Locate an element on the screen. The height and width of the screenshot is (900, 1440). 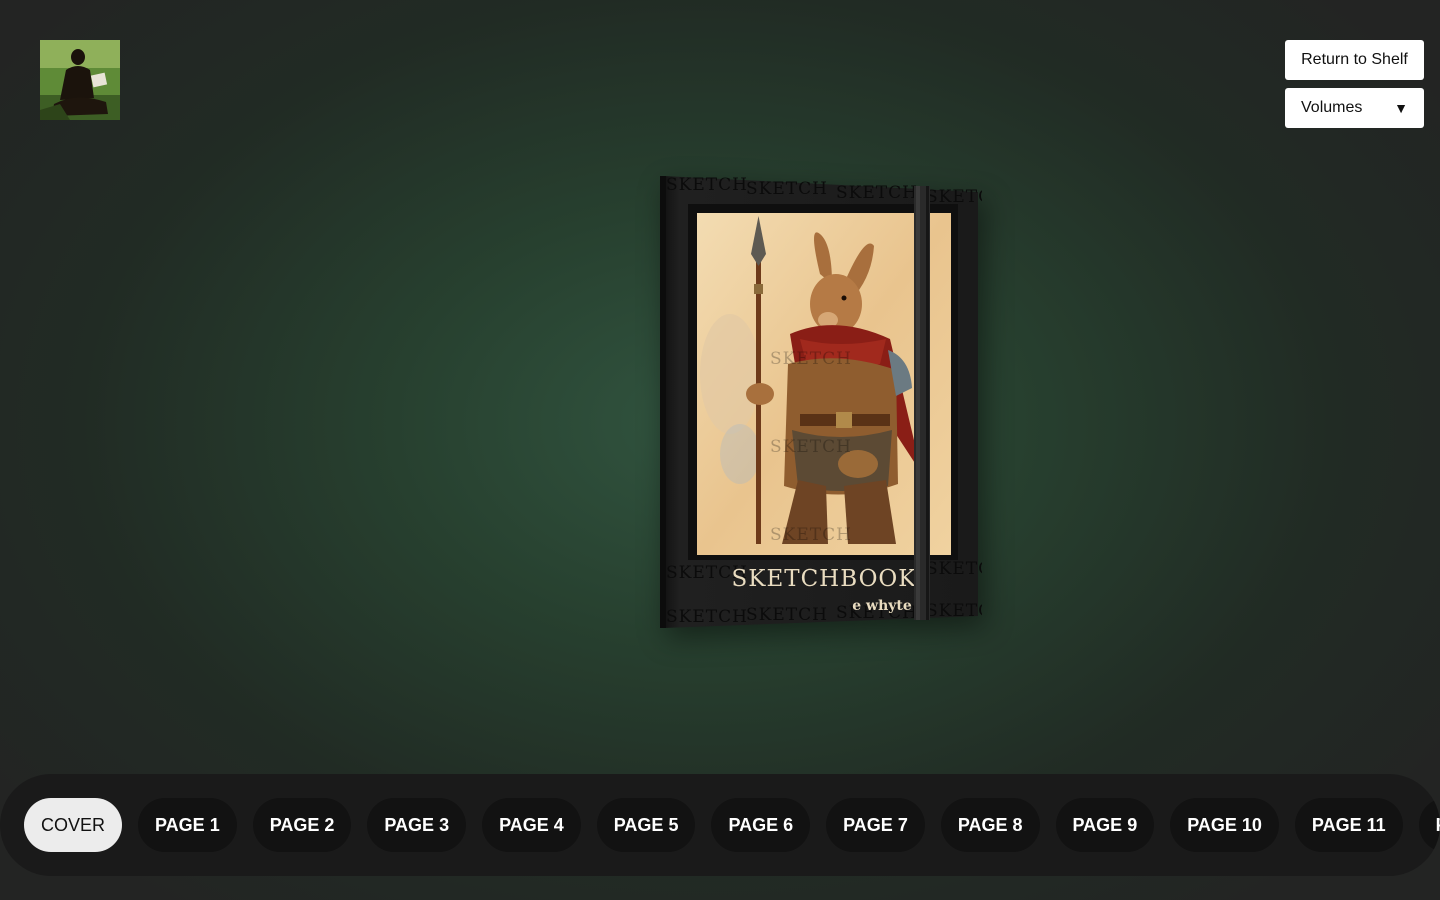
avatar-image is located at coordinates (80, 80).